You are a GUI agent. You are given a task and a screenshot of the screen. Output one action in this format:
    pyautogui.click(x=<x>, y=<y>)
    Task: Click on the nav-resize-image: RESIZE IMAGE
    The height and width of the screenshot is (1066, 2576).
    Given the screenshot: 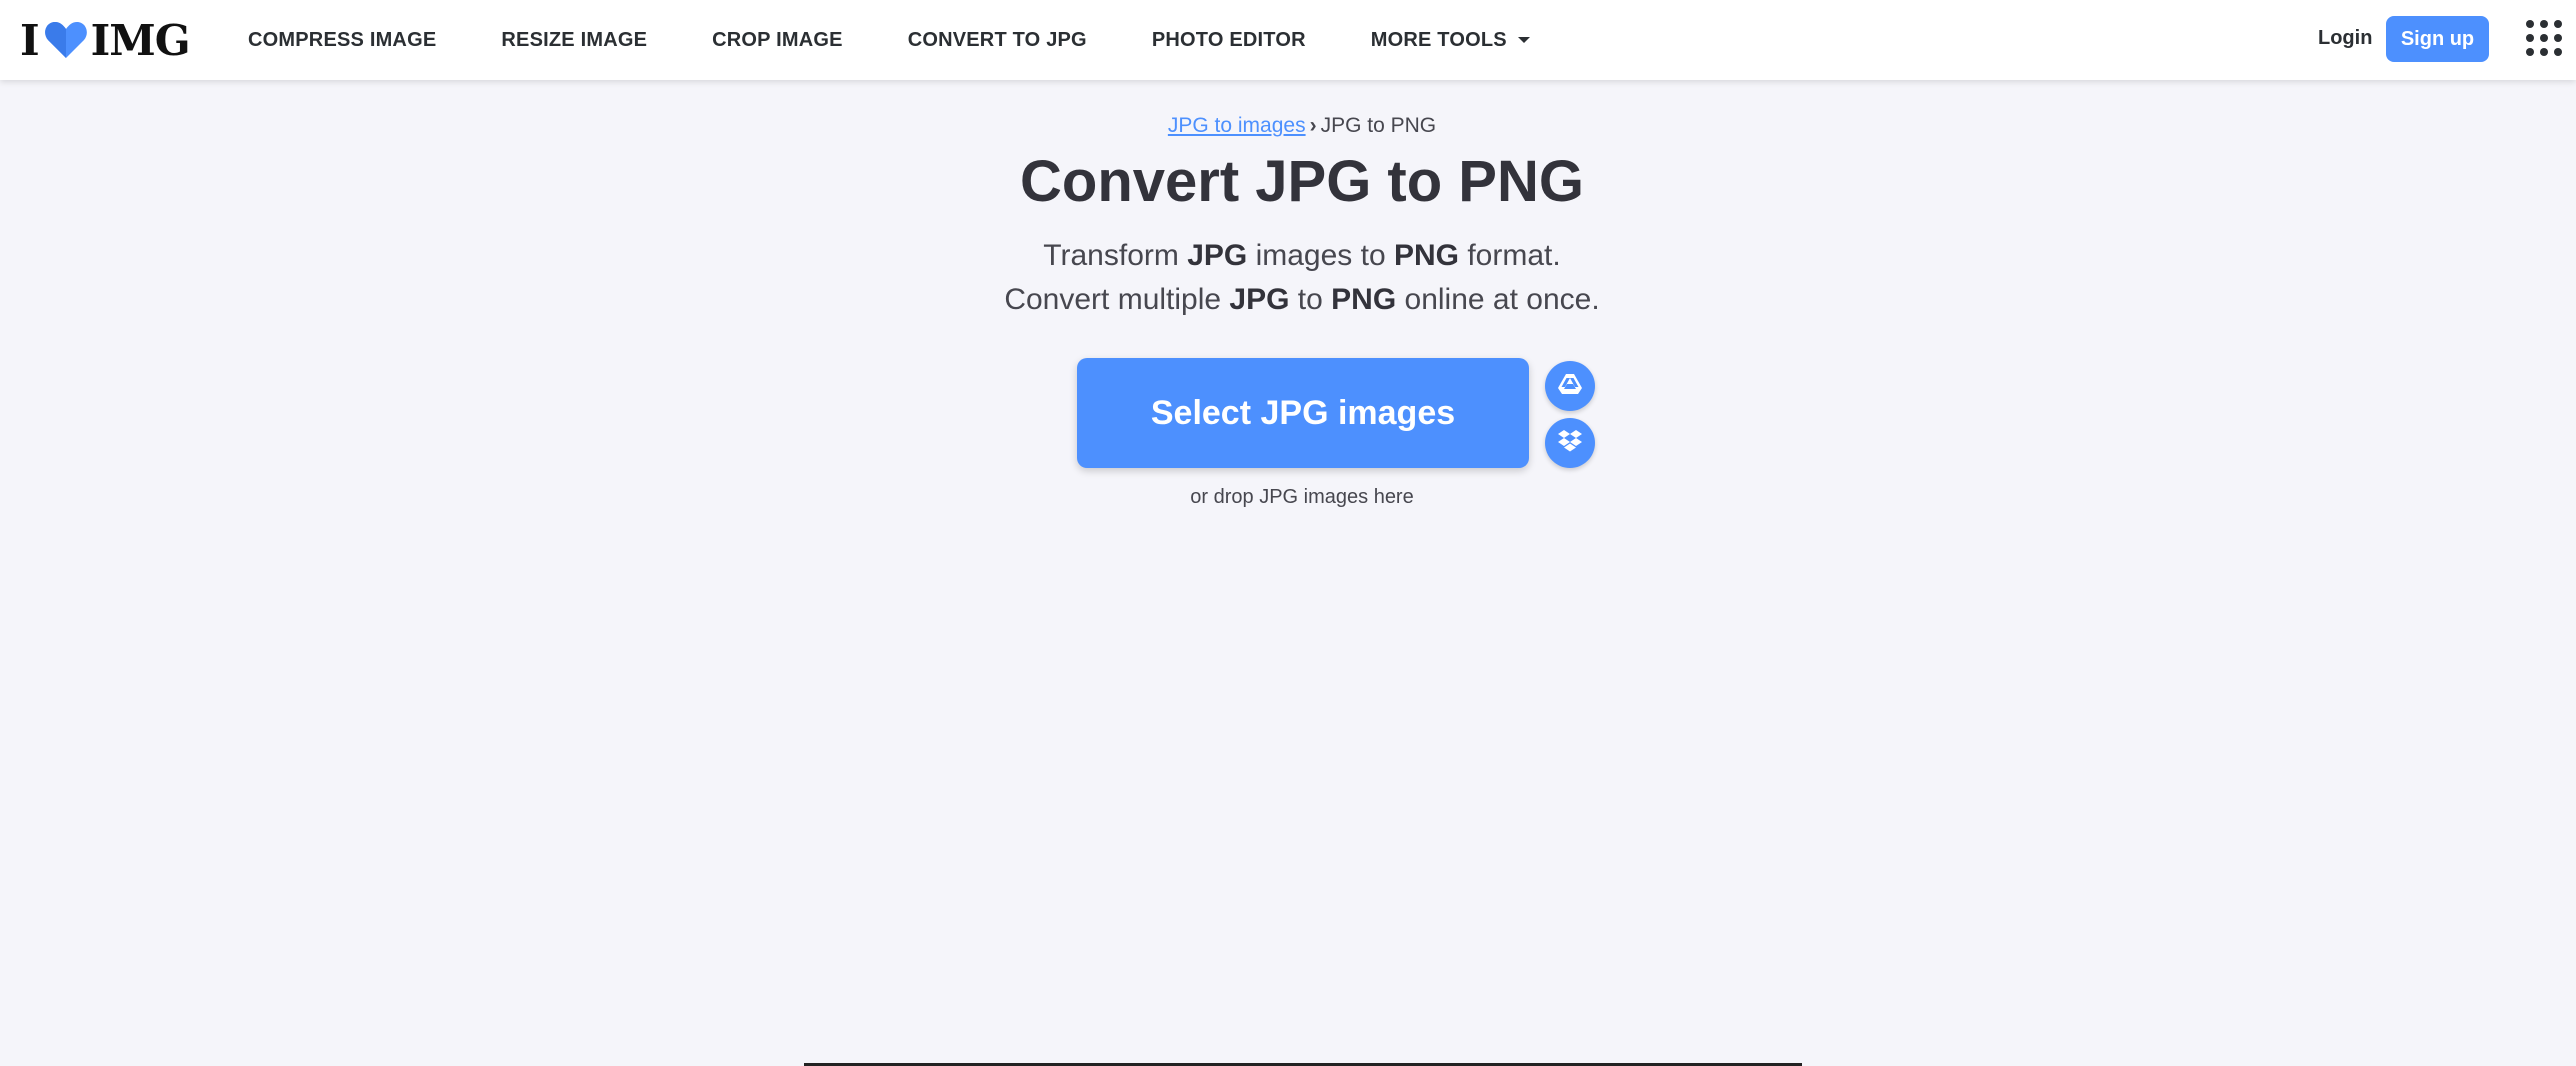 What is the action you would take?
    pyautogui.click(x=574, y=40)
    